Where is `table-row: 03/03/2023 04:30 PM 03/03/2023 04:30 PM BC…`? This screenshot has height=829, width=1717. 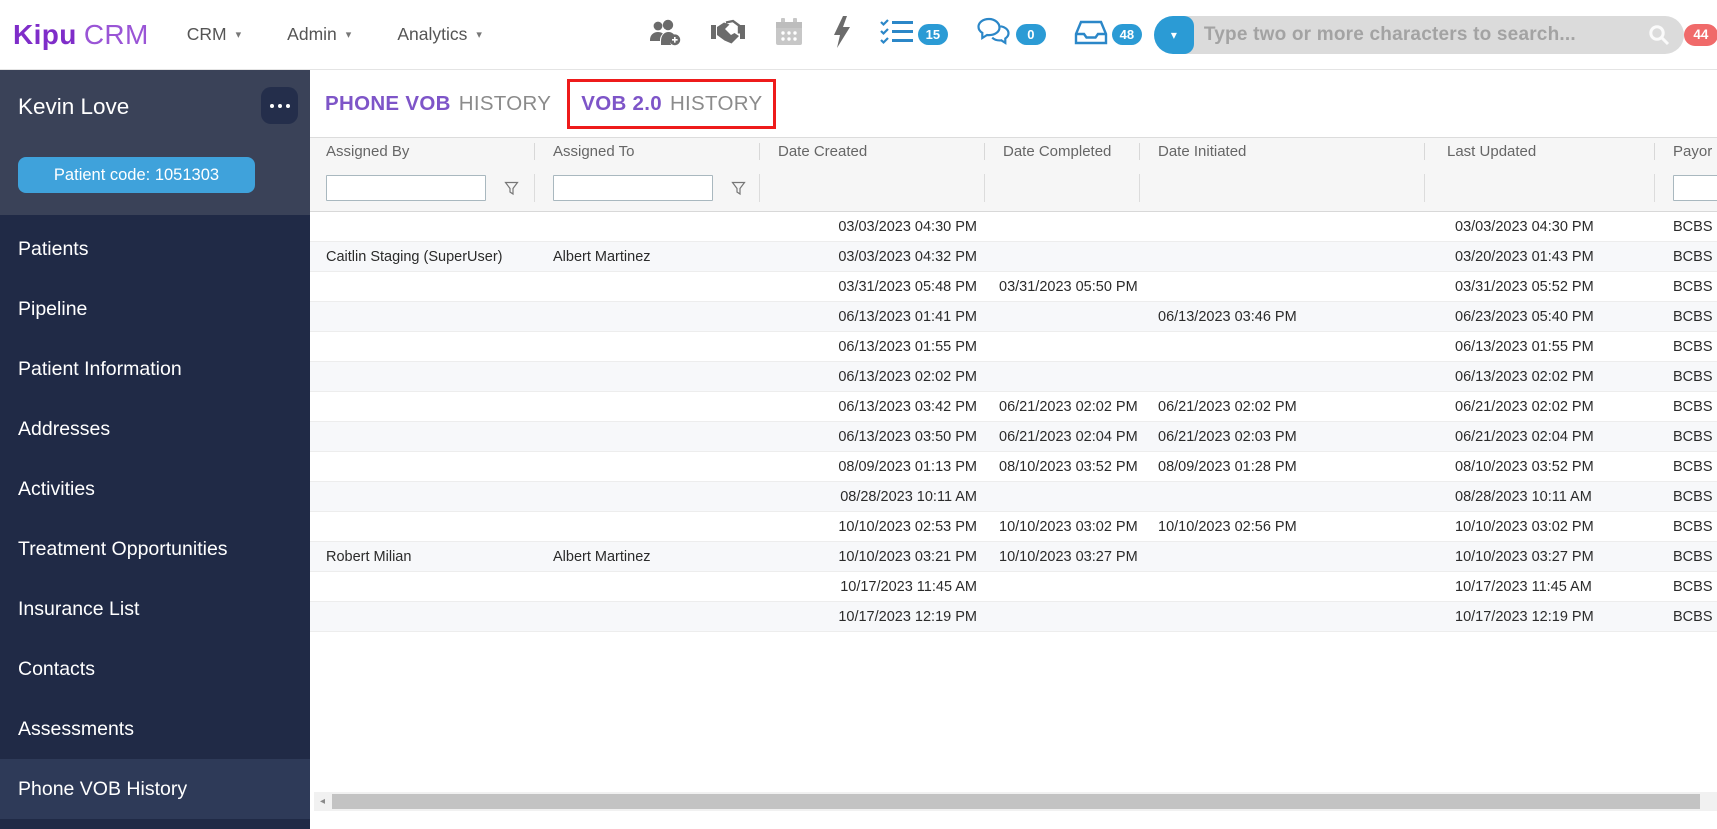 table-row: 03/03/2023 04:30 PM 03/03/2023 04:30 PM BC… is located at coordinates (1013, 227).